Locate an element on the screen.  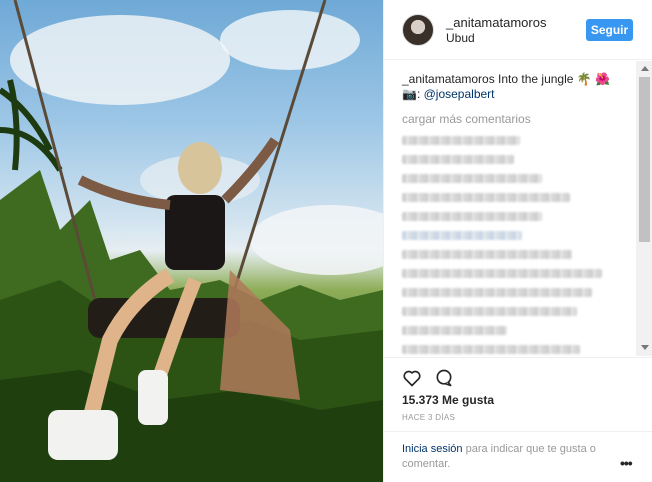
scroll-down-arrow-icon is located at coordinates (645, 347).